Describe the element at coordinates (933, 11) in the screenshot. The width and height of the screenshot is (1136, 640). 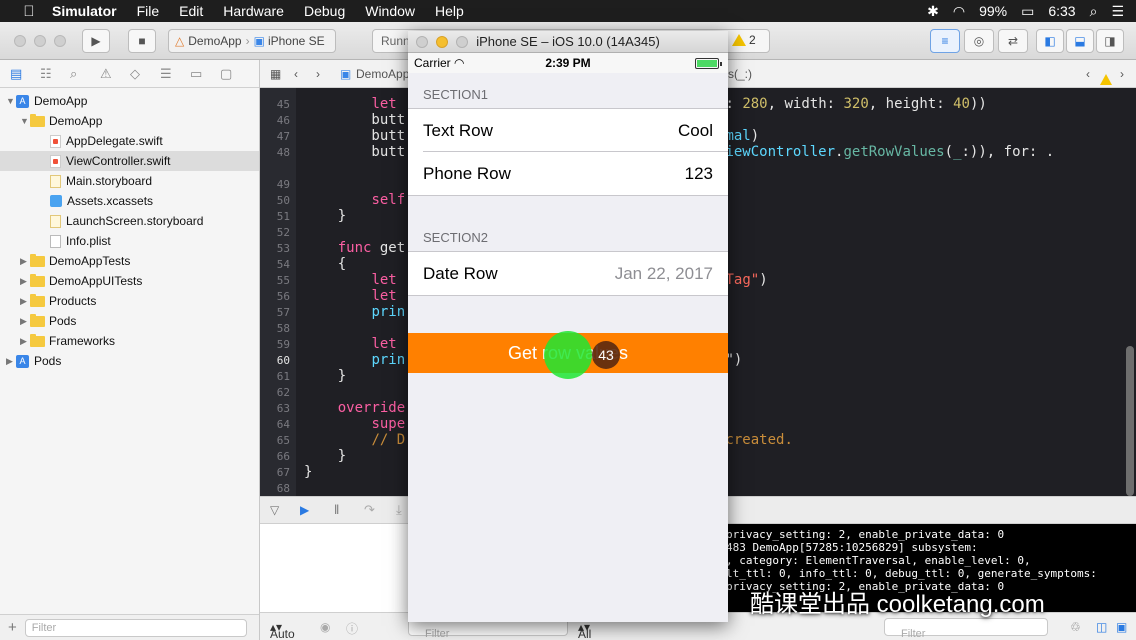
I see `bluetooth-icon: ✱` at that location.